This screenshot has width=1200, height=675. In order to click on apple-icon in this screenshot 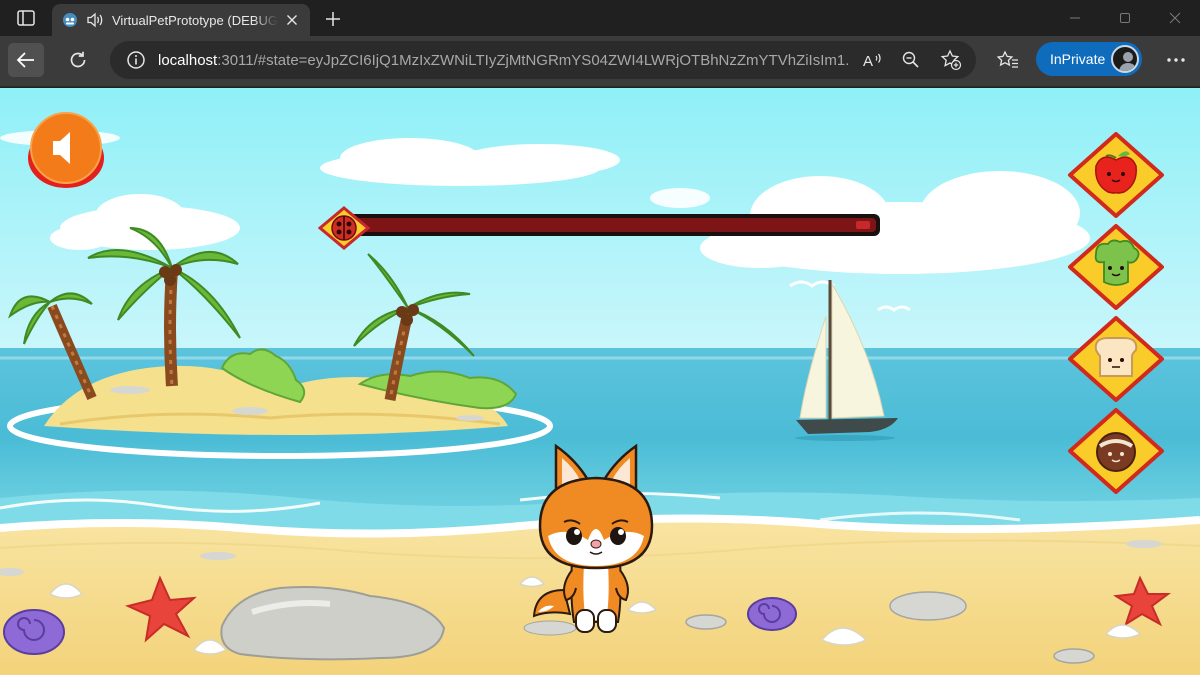, I will do `click(1116, 172)`.